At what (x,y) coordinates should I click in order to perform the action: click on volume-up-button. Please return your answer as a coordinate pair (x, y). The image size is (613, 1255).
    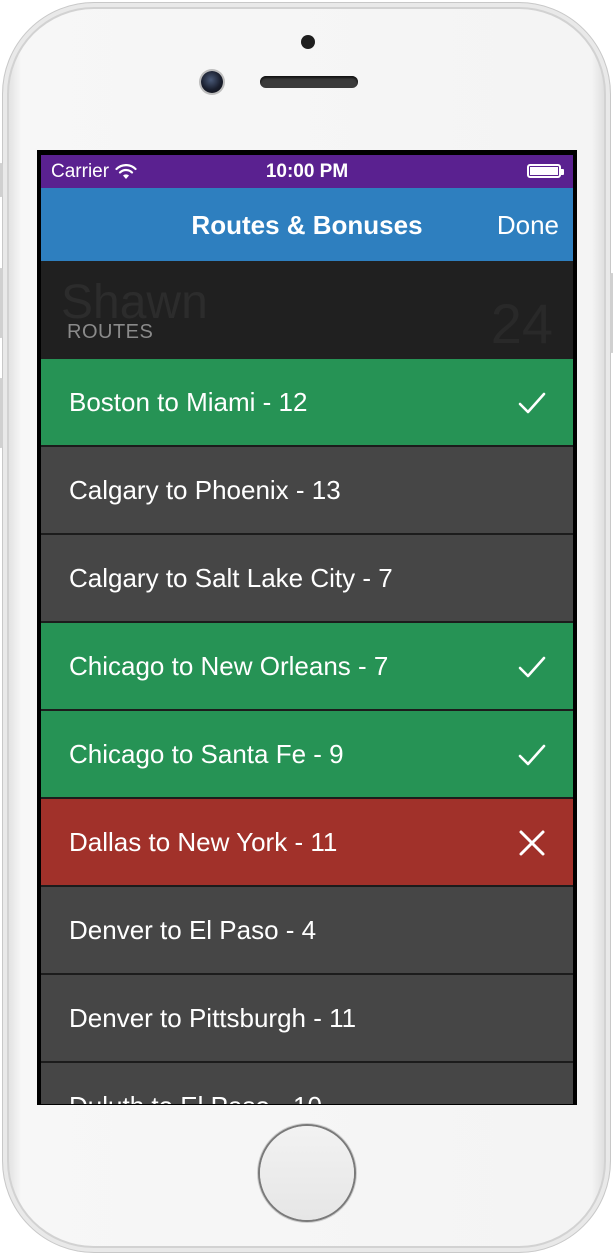
    Looking at the image, I should click on (1, 303).